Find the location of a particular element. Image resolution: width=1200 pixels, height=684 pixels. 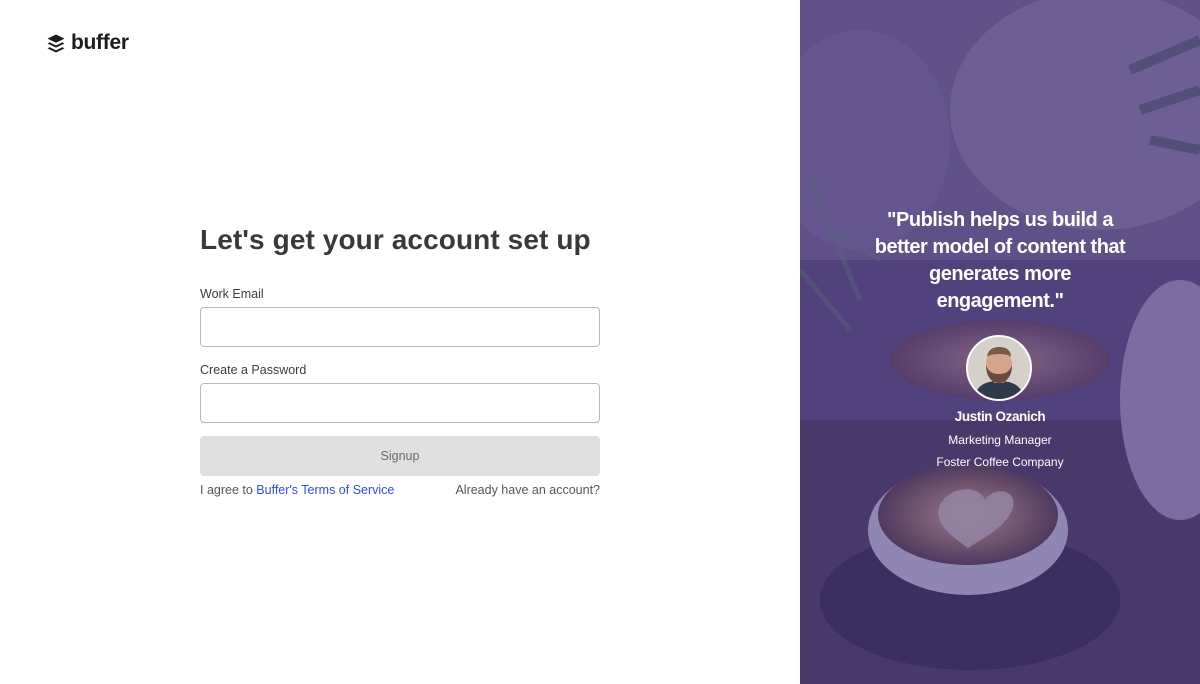

testimonial-role: Marketing Manager is located at coordinates (1000, 440).